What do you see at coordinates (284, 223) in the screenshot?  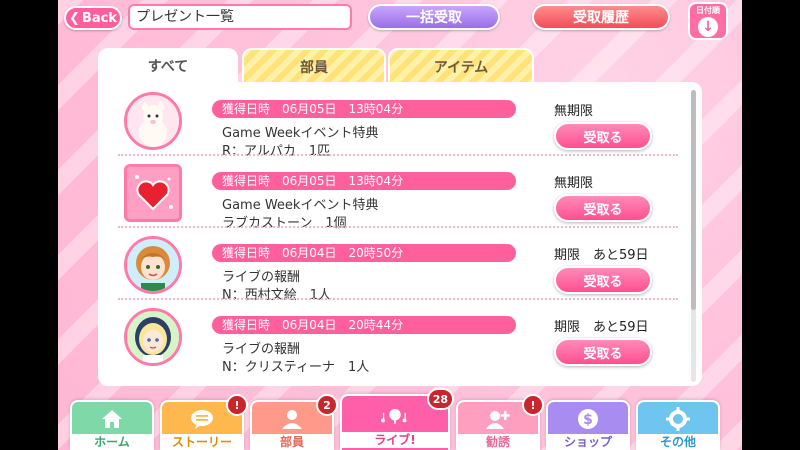 I see `gift-content: ラブカストーン 1個` at bounding box center [284, 223].